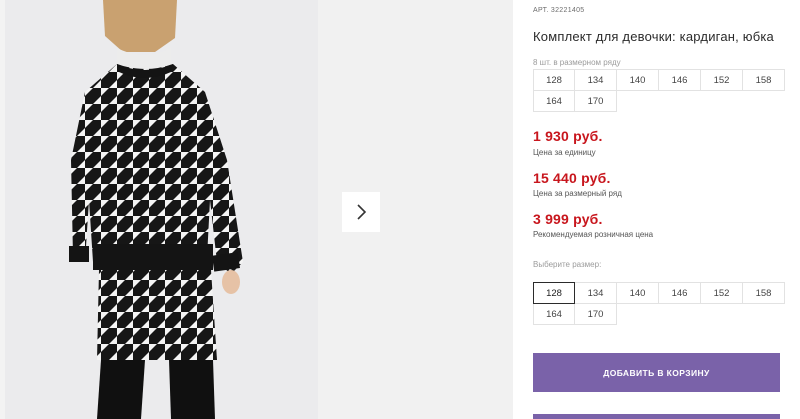 This screenshot has width=800, height=419. Describe the element at coordinates (593, 234) in the screenshot. I see `retail-price-note: Рекомендуемая розничная цена` at that location.